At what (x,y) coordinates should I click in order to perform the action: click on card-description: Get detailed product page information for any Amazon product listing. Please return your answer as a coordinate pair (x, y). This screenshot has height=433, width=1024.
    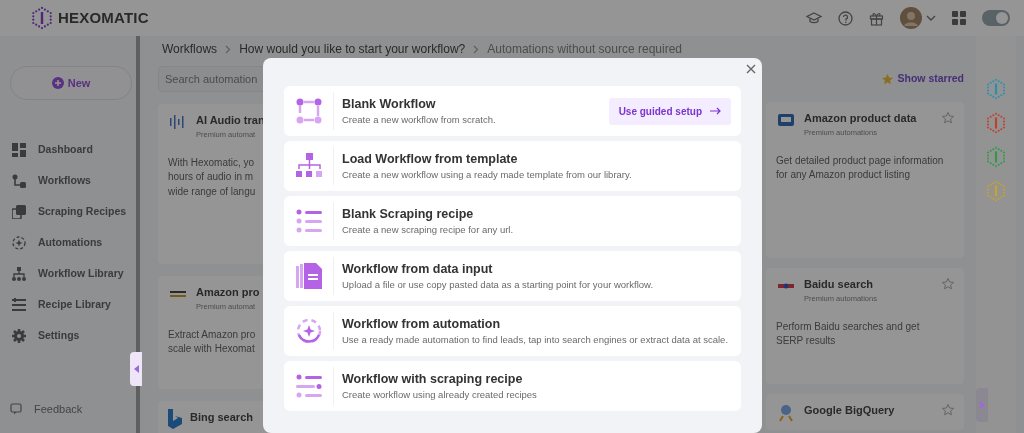
    Looking at the image, I should click on (860, 168).